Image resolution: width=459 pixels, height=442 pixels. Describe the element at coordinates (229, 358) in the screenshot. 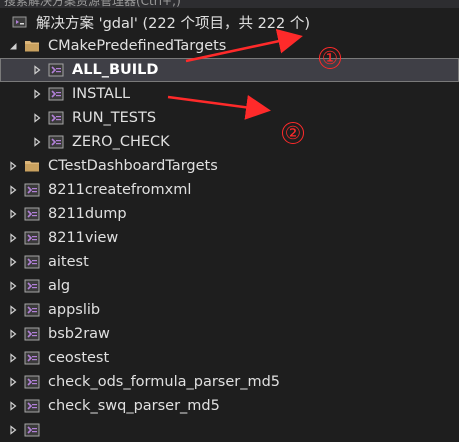

I see `tree-project-row: ceostest` at that location.